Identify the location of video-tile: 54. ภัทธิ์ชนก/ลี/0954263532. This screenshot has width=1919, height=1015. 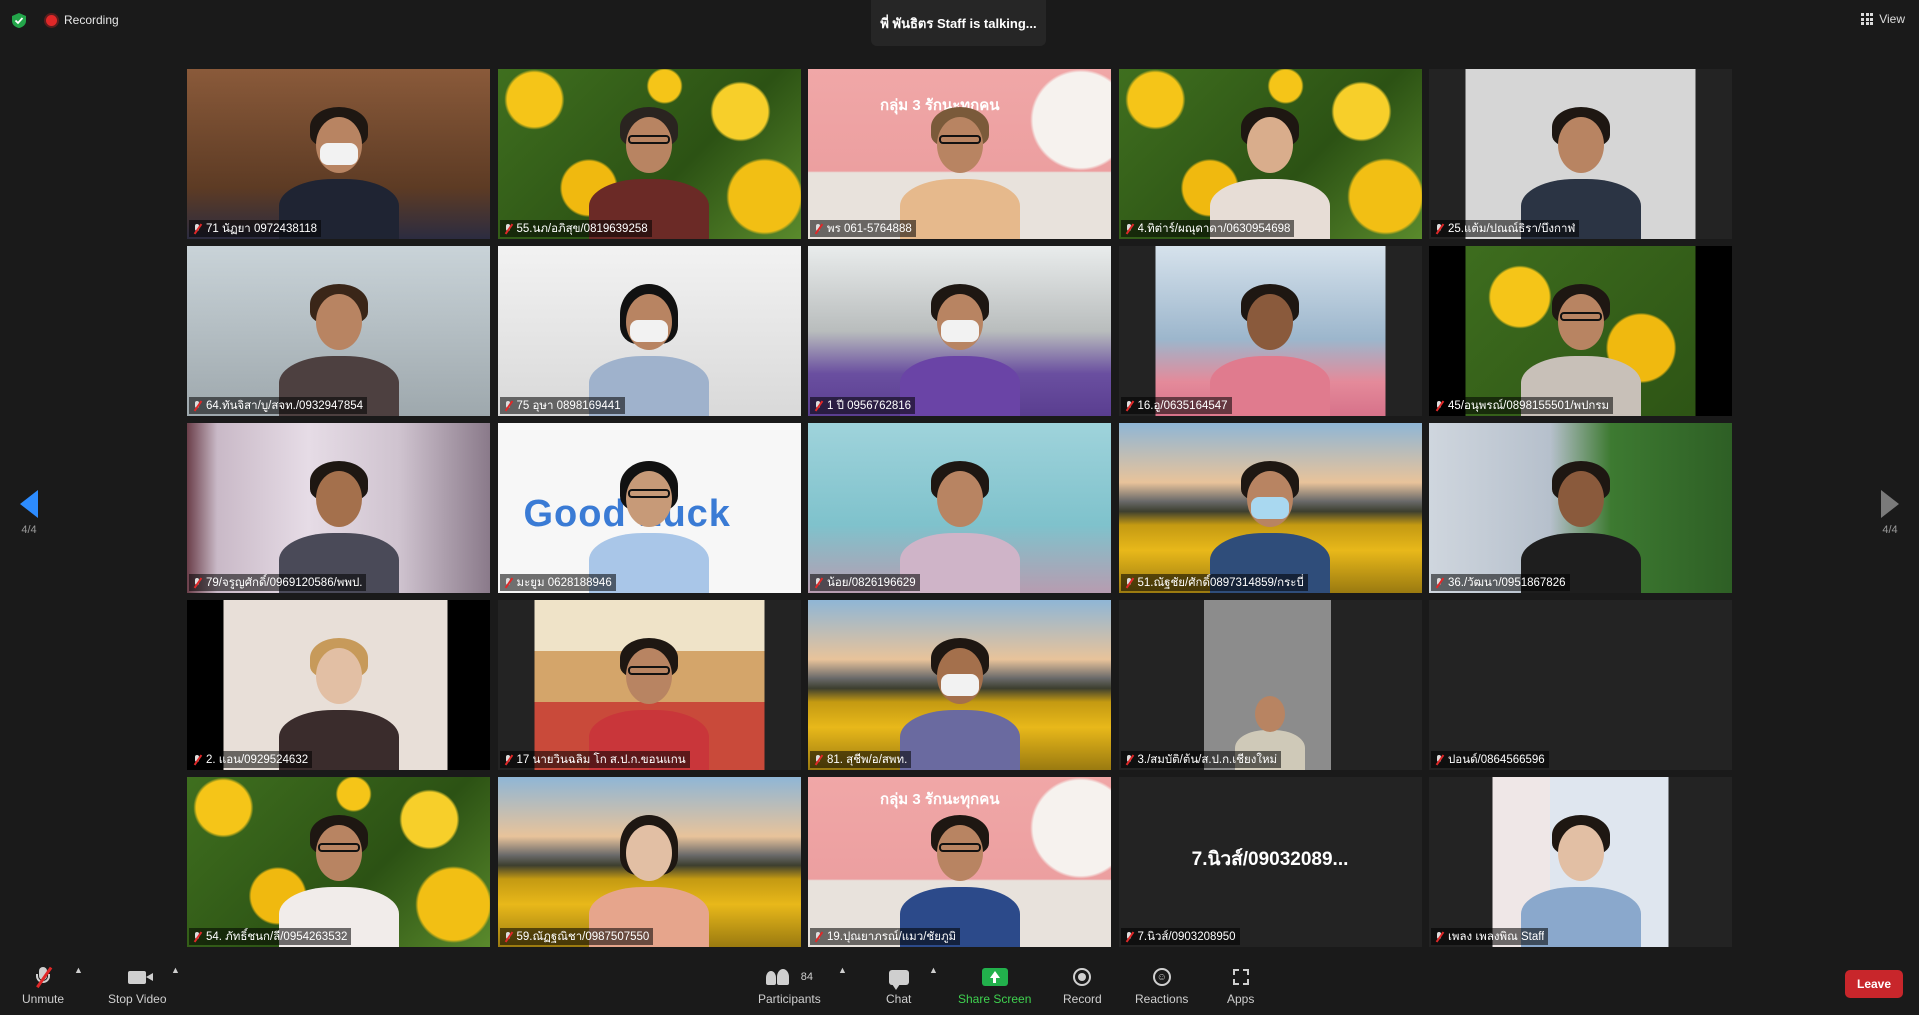
(338, 862).